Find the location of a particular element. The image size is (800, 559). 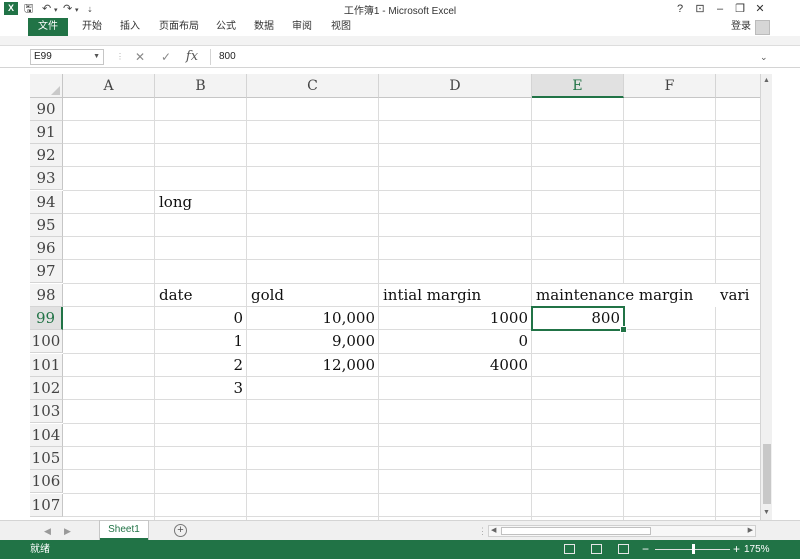

cell-g98: vari is located at coordinates (738, 295).